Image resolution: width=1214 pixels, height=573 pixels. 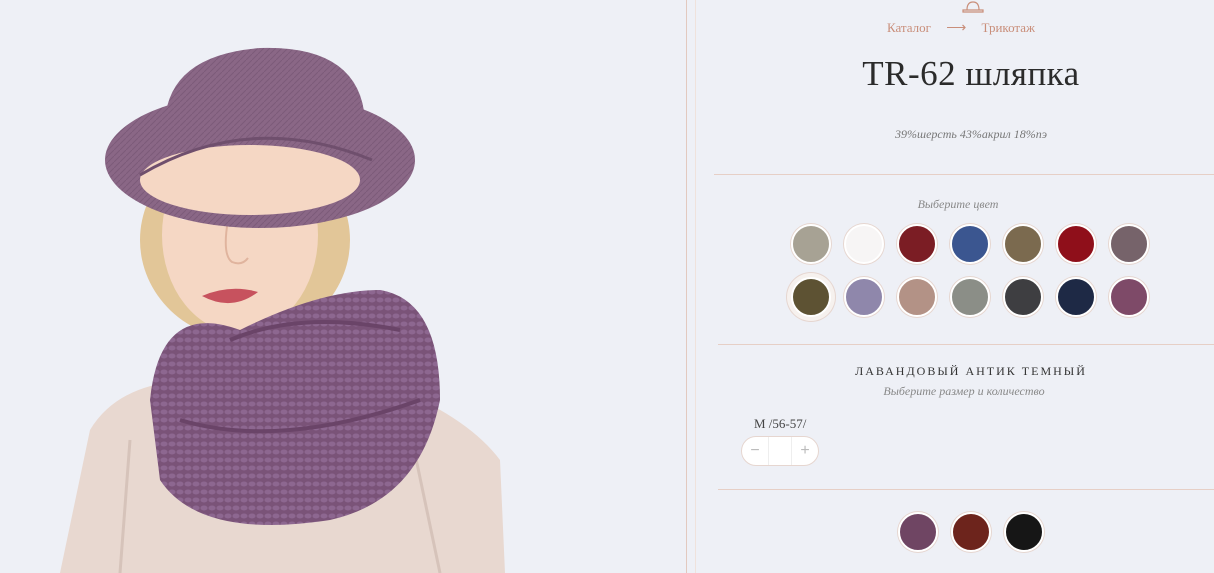 I want to click on breadcrumb-section: Трикотаж, so click(x=1008, y=28).